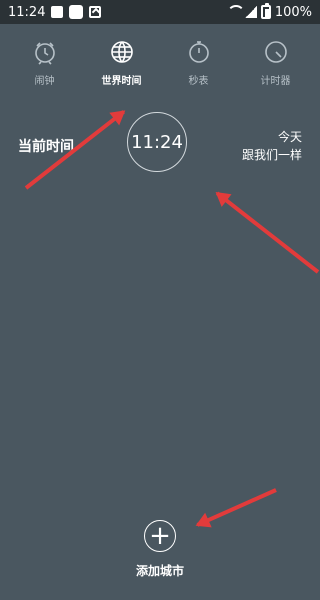 The image size is (320, 600). What do you see at coordinates (276, 52) in the screenshot?
I see `timer-icon` at bounding box center [276, 52].